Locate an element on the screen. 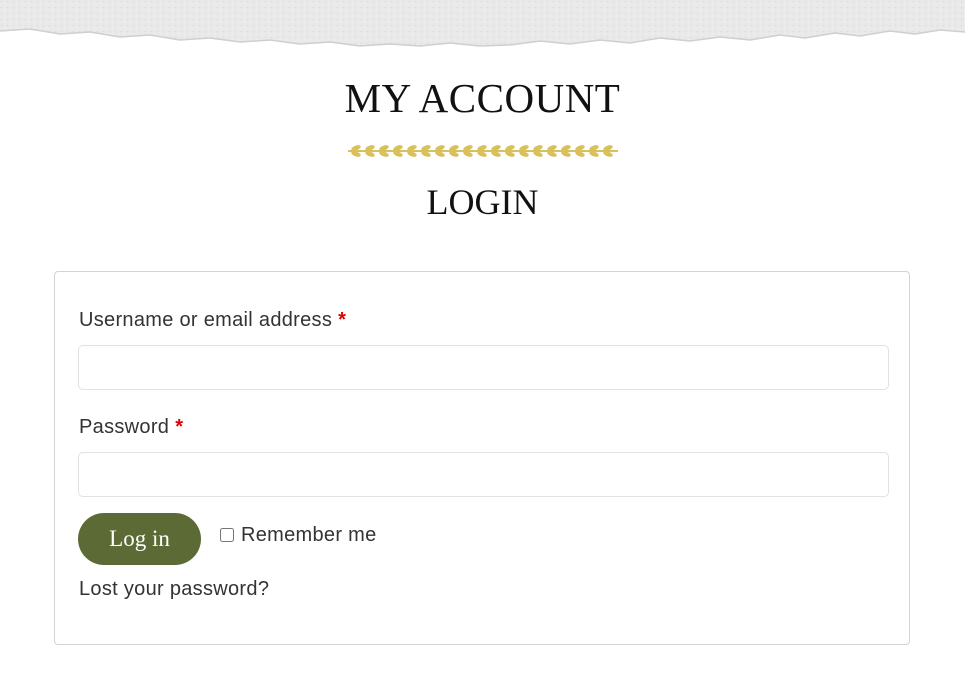 The height and width of the screenshot is (684, 965). password-input is located at coordinates (483, 474).